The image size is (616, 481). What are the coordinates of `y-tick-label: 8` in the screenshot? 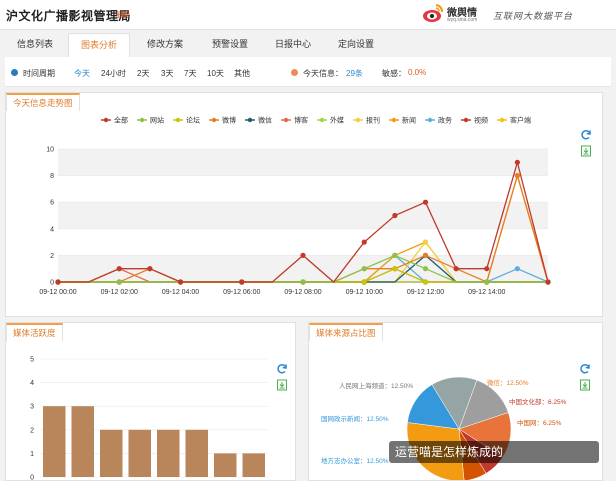 It's located at (52, 176).